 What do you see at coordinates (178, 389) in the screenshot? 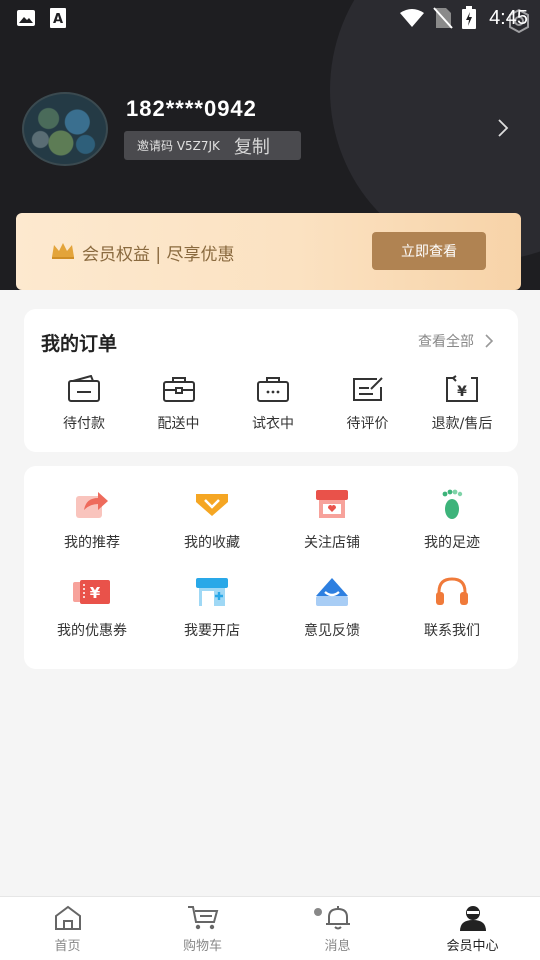
I see `delivery-box-icon` at bounding box center [178, 389].